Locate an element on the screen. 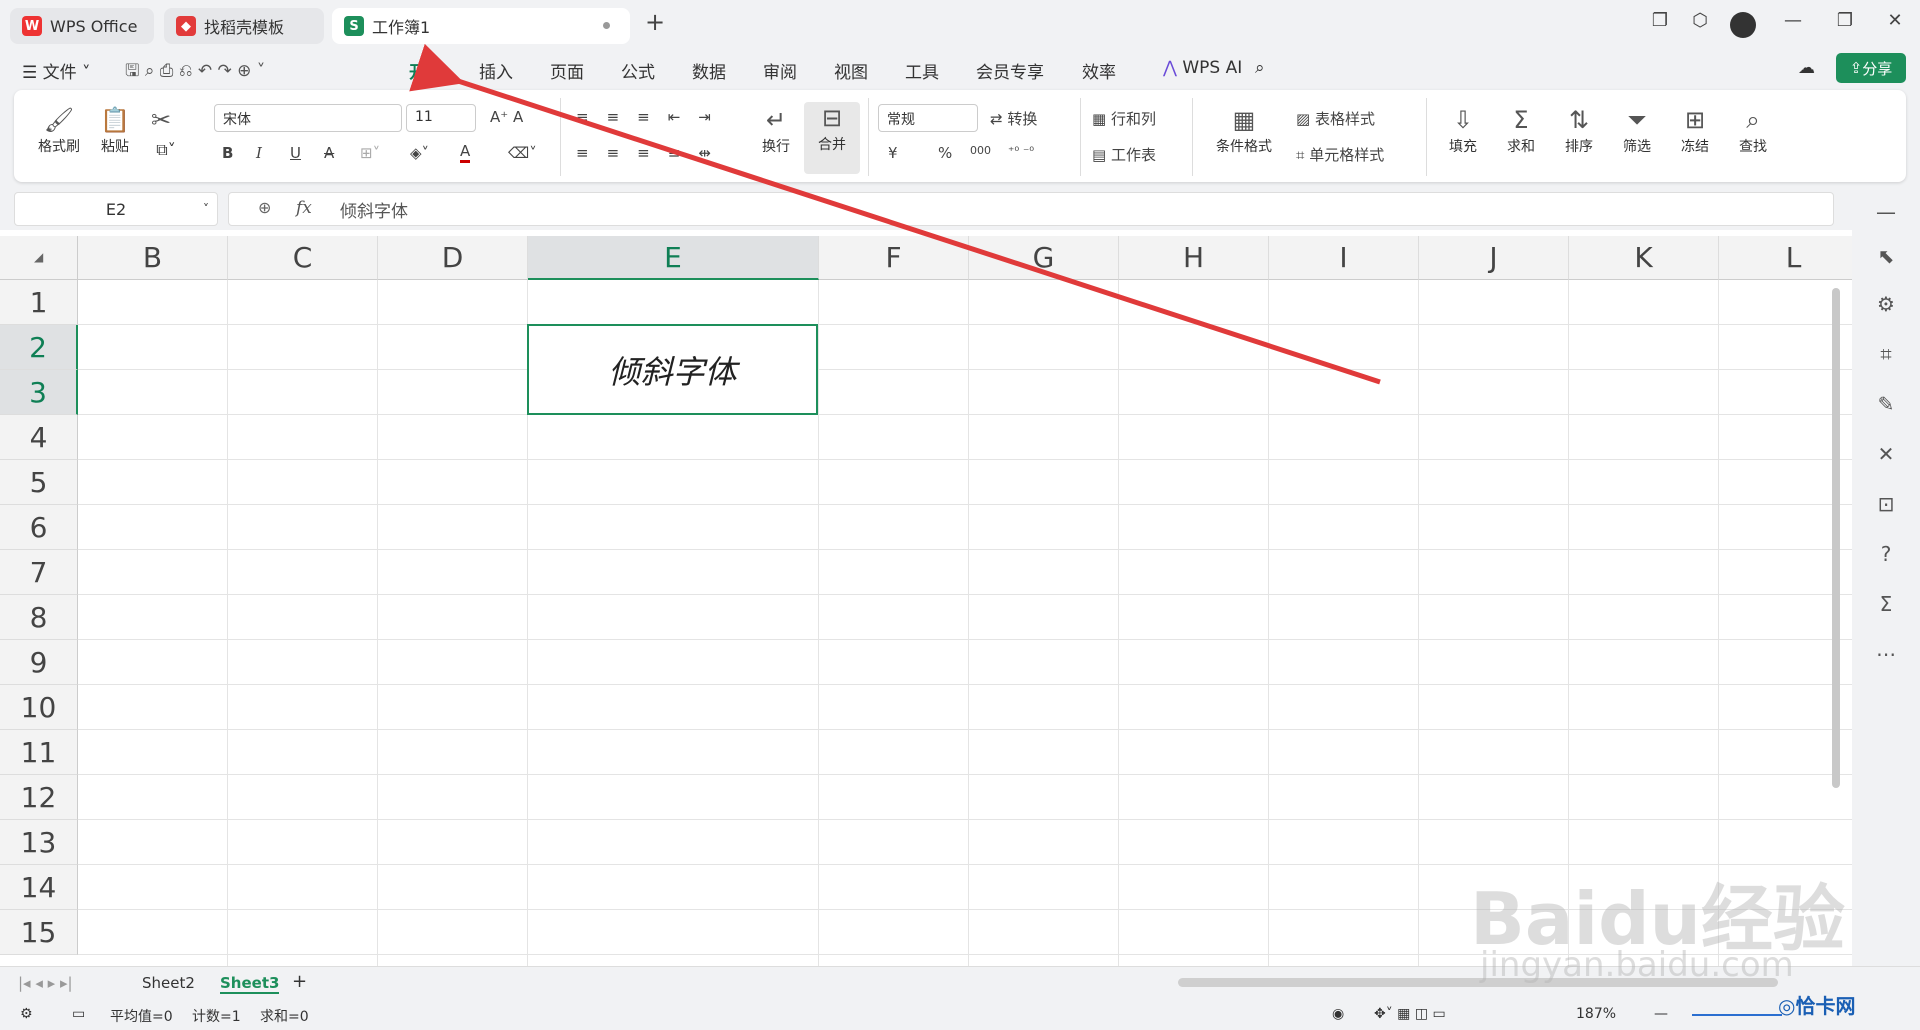  corner-logo: ◎恰卡网 is located at coordinates (1817, 1006).